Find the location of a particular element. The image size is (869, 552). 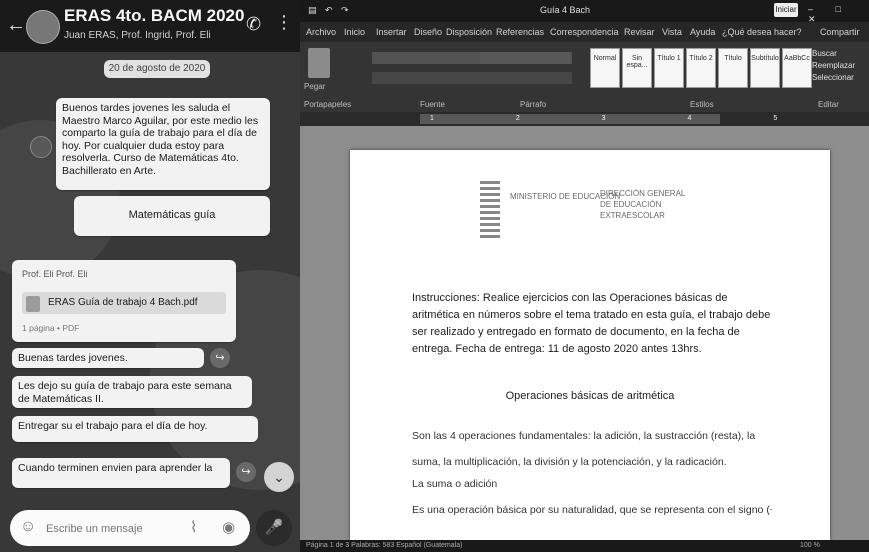

microphone-button: 🎤 is located at coordinates (274, 528).